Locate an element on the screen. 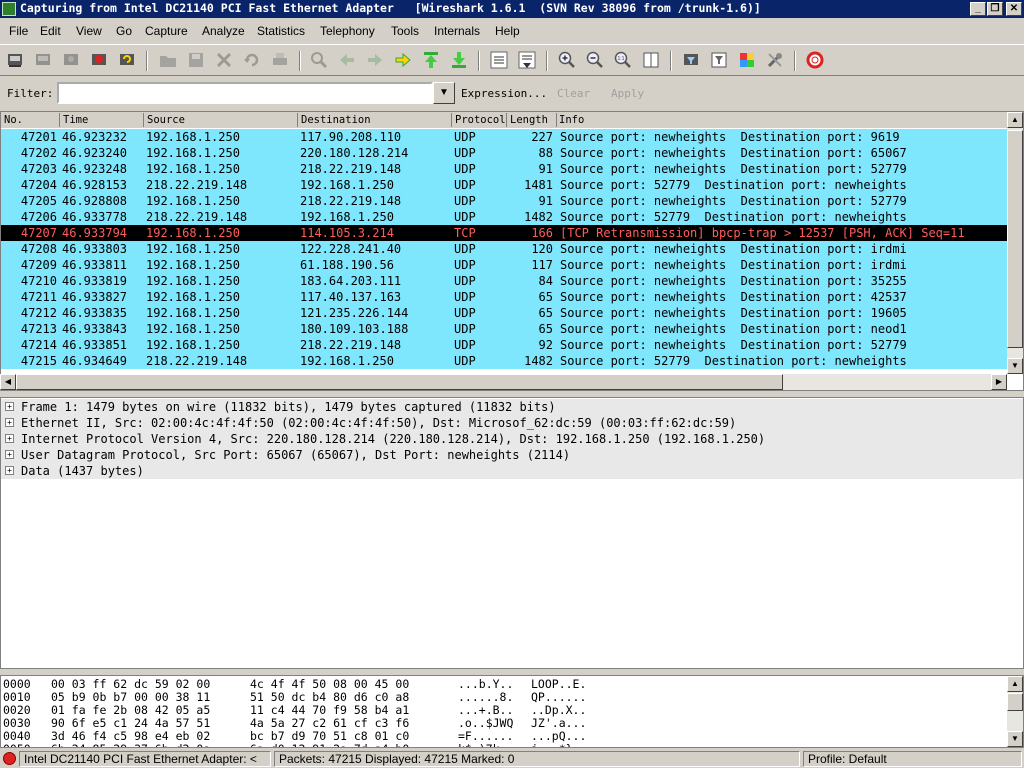 Image resolution: width=1024 pixels, height=768 pixels. column-header-time: Time is located at coordinates (75, 121).